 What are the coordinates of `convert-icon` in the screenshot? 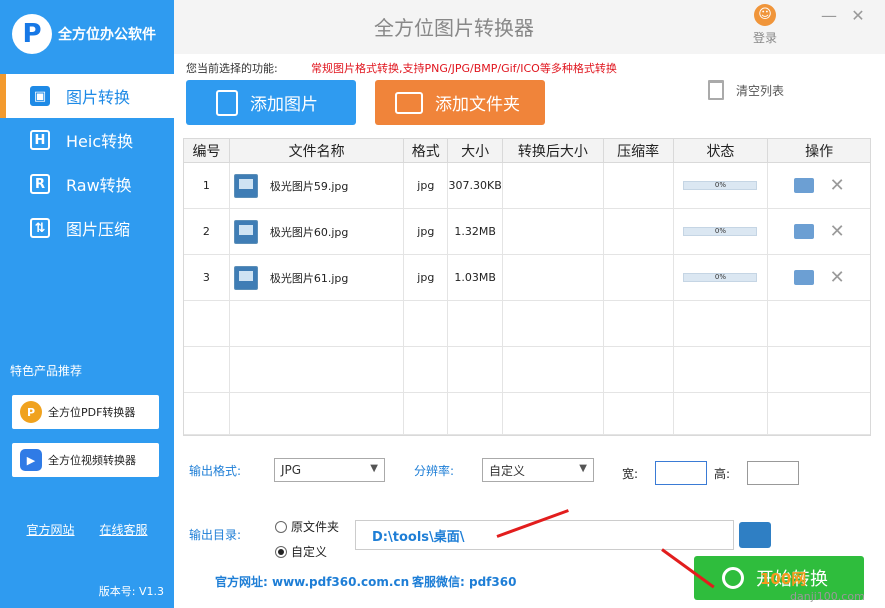 It's located at (733, 578).